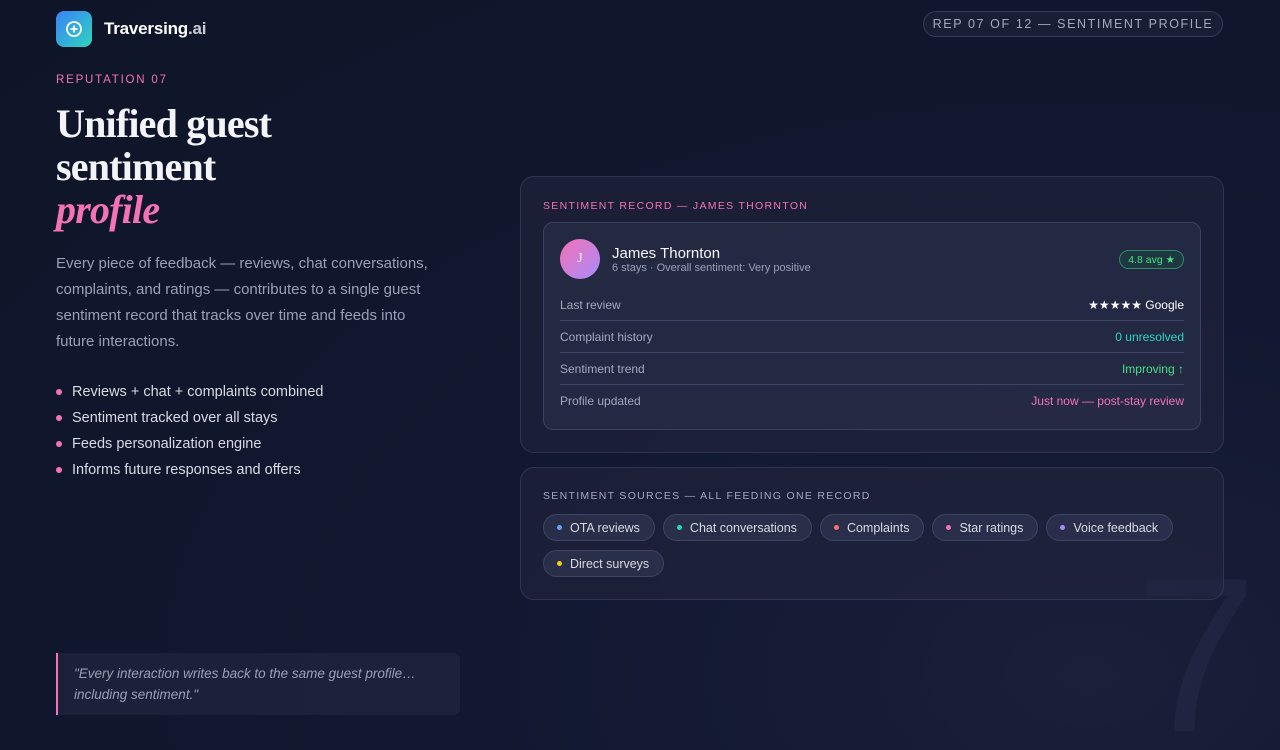 The width and height of the screenshot is (1280, 750). What do you see at coordinates (878, 527) in the screenshot?
I see `chip-label: Complaints` at bounding box center [878, 527].